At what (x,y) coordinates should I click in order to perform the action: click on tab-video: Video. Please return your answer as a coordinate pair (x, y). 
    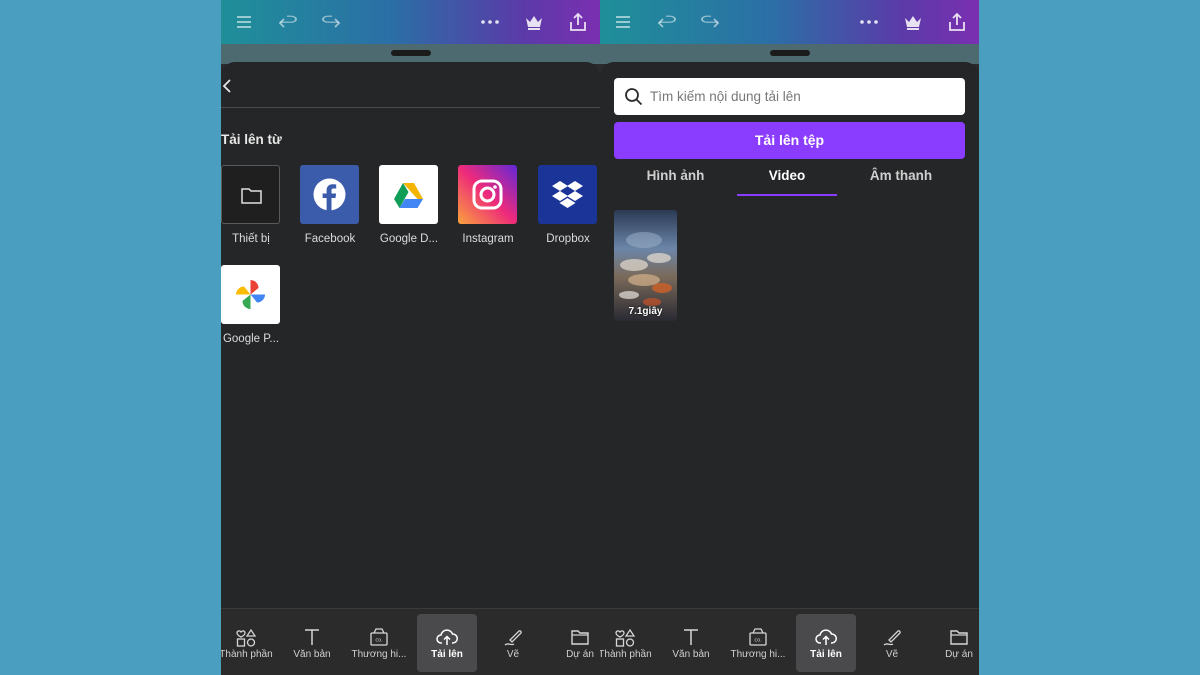
    Looking at the image, I should click on (787, 179).